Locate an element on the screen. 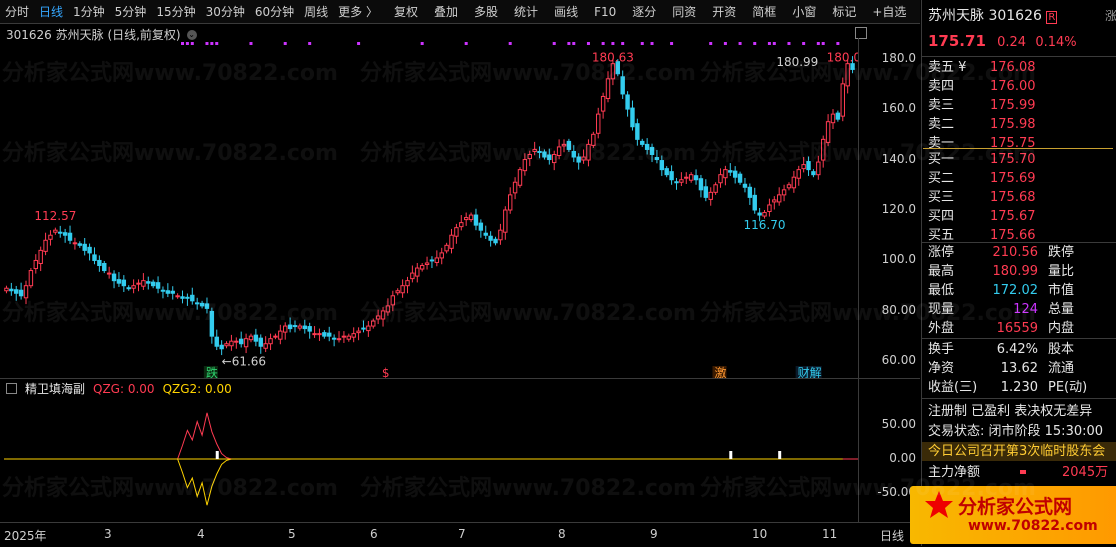 Image resolution: width=1116 pixels, height=547 pixels. divider is located at coordinates (1019, 338).